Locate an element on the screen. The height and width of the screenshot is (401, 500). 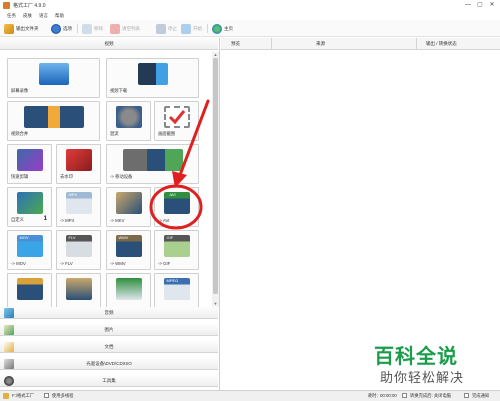
notify-checkbox is located at coordinates (466, 395).